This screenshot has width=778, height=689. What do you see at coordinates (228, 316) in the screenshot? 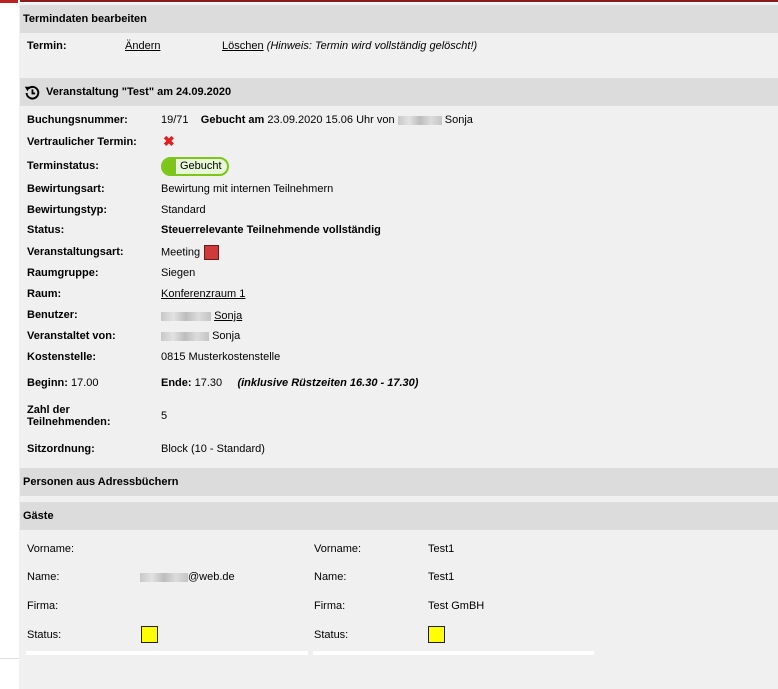
I see `benutzer-link: Sonja` at bounding box center [228, 316].